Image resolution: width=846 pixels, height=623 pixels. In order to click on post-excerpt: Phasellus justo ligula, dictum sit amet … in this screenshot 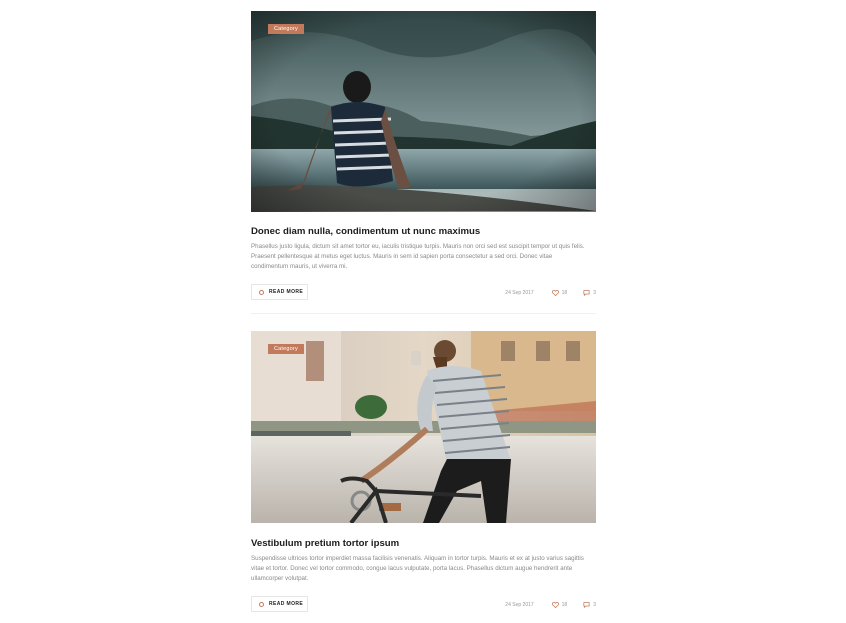, I will do `click(418, 256)`.